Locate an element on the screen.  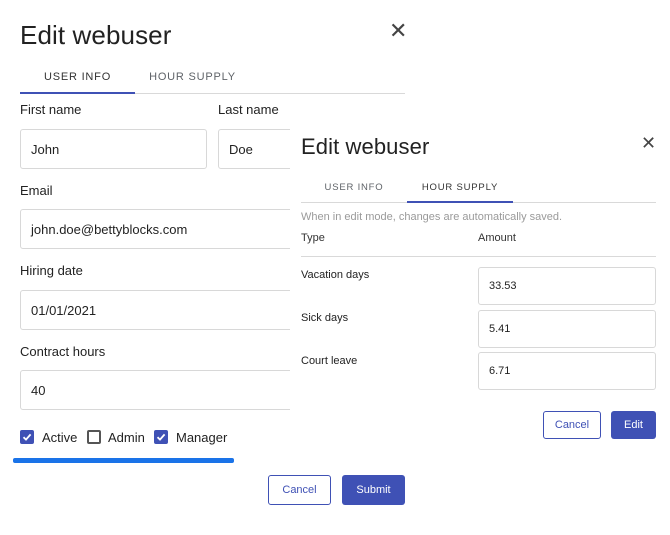
manager-checkbox is located at coordinates (161, 437).